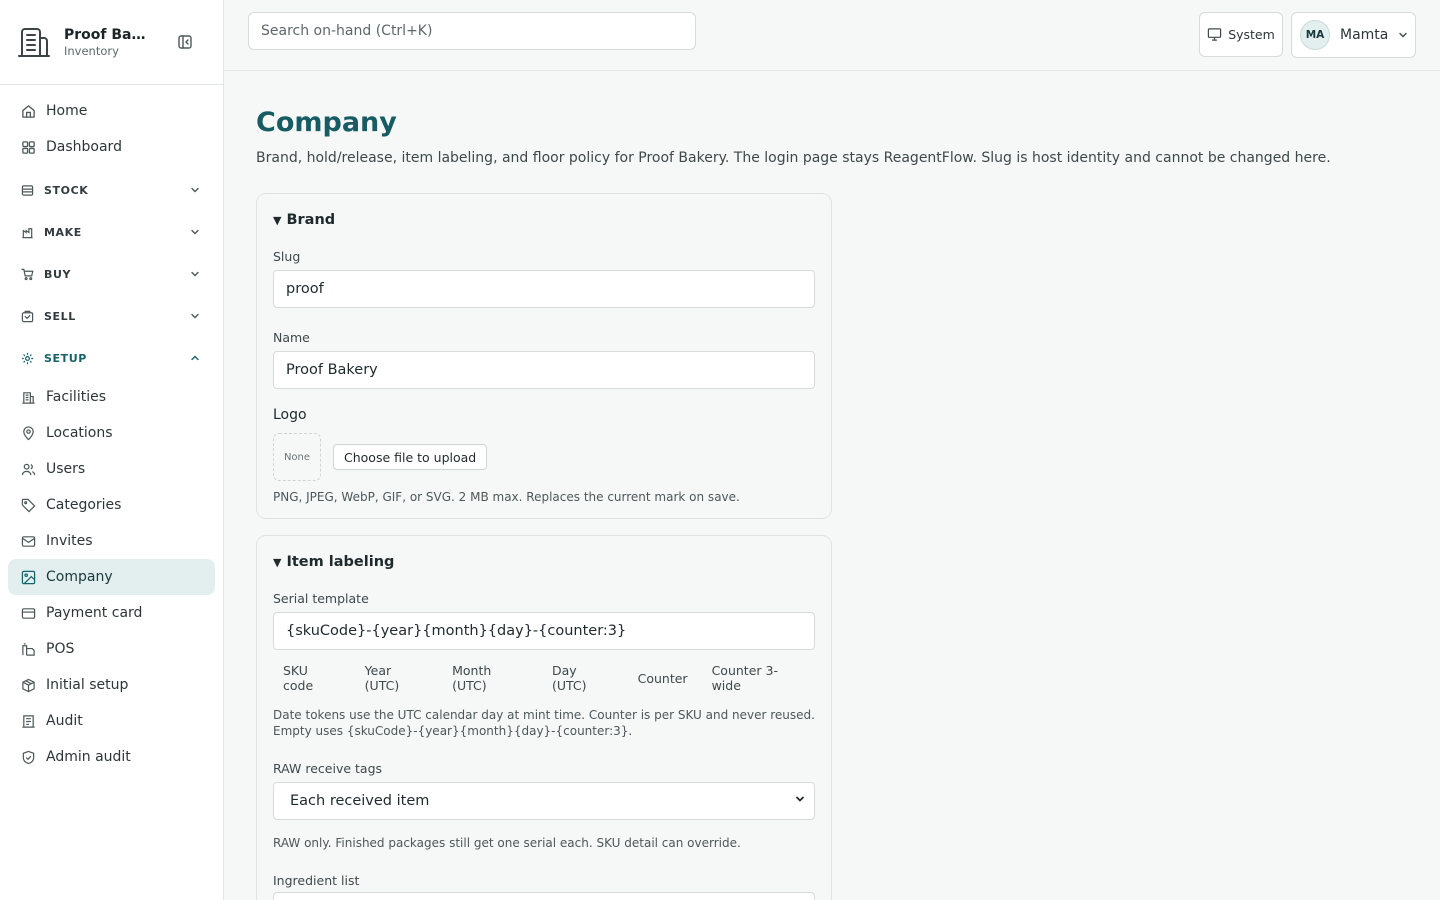  What do you see at coordinates (1251, 34) in the screenshot?
I see `theme-label: System` at bounding box center [1251, 34].